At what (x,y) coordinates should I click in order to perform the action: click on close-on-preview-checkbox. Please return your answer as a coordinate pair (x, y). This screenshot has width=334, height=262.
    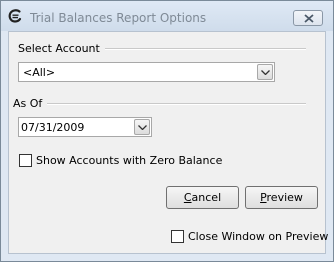
    Looking at the image, I should click on (177, 236).